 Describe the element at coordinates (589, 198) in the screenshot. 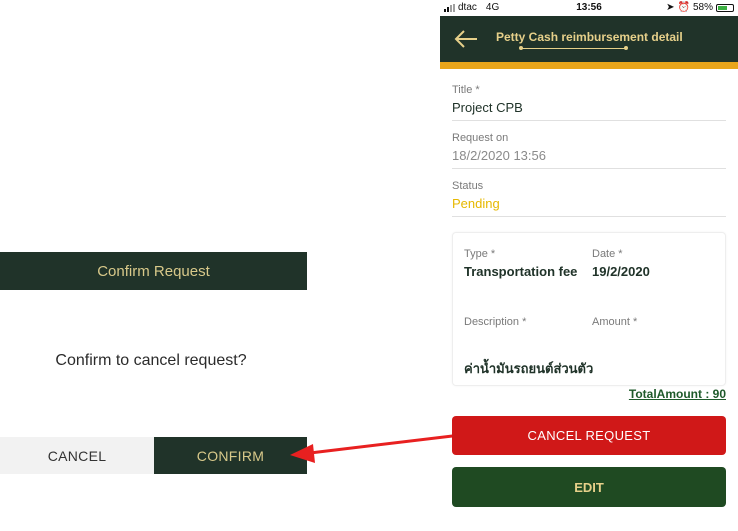

I see `status-field: Status Pending` at that location.